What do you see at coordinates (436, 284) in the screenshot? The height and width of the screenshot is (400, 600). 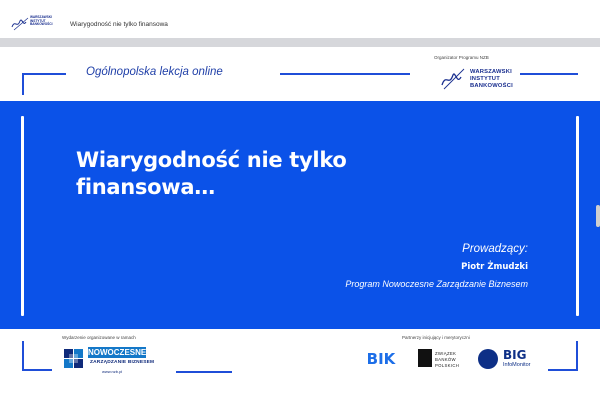 I see `host-program: Program Nowoczesne Zarządzanie Biznesem` at bounding box center [436, 284].